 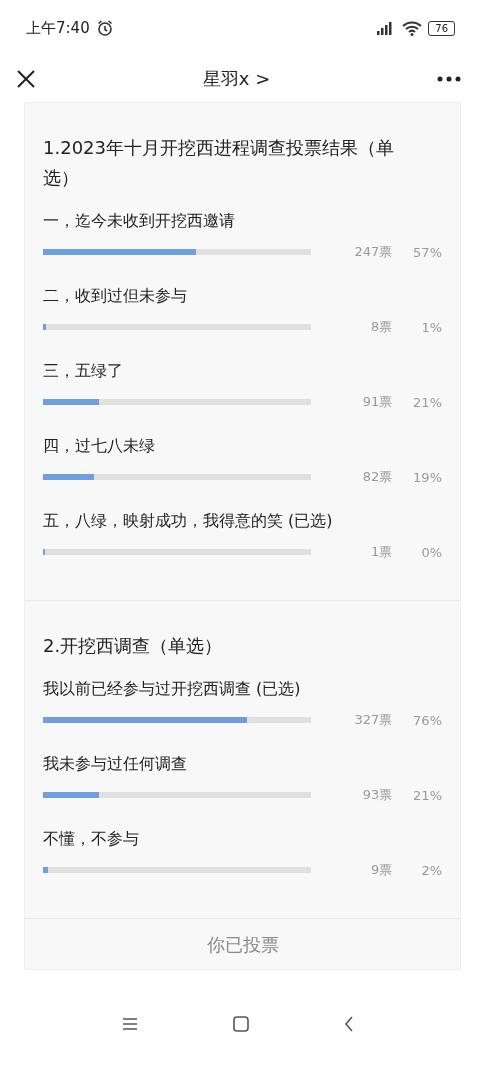 I want to click on question-title: 2.开挖西调查（单选）, so click(x=133, y=646).